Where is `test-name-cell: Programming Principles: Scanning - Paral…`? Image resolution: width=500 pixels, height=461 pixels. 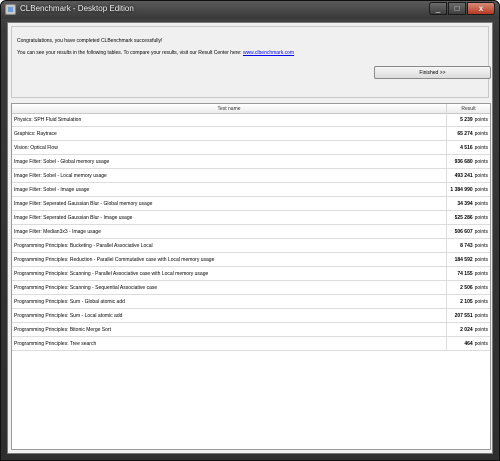 test-name-cell: Programming Principles: Scanning - Paral… is located at coordinates (230, 273).